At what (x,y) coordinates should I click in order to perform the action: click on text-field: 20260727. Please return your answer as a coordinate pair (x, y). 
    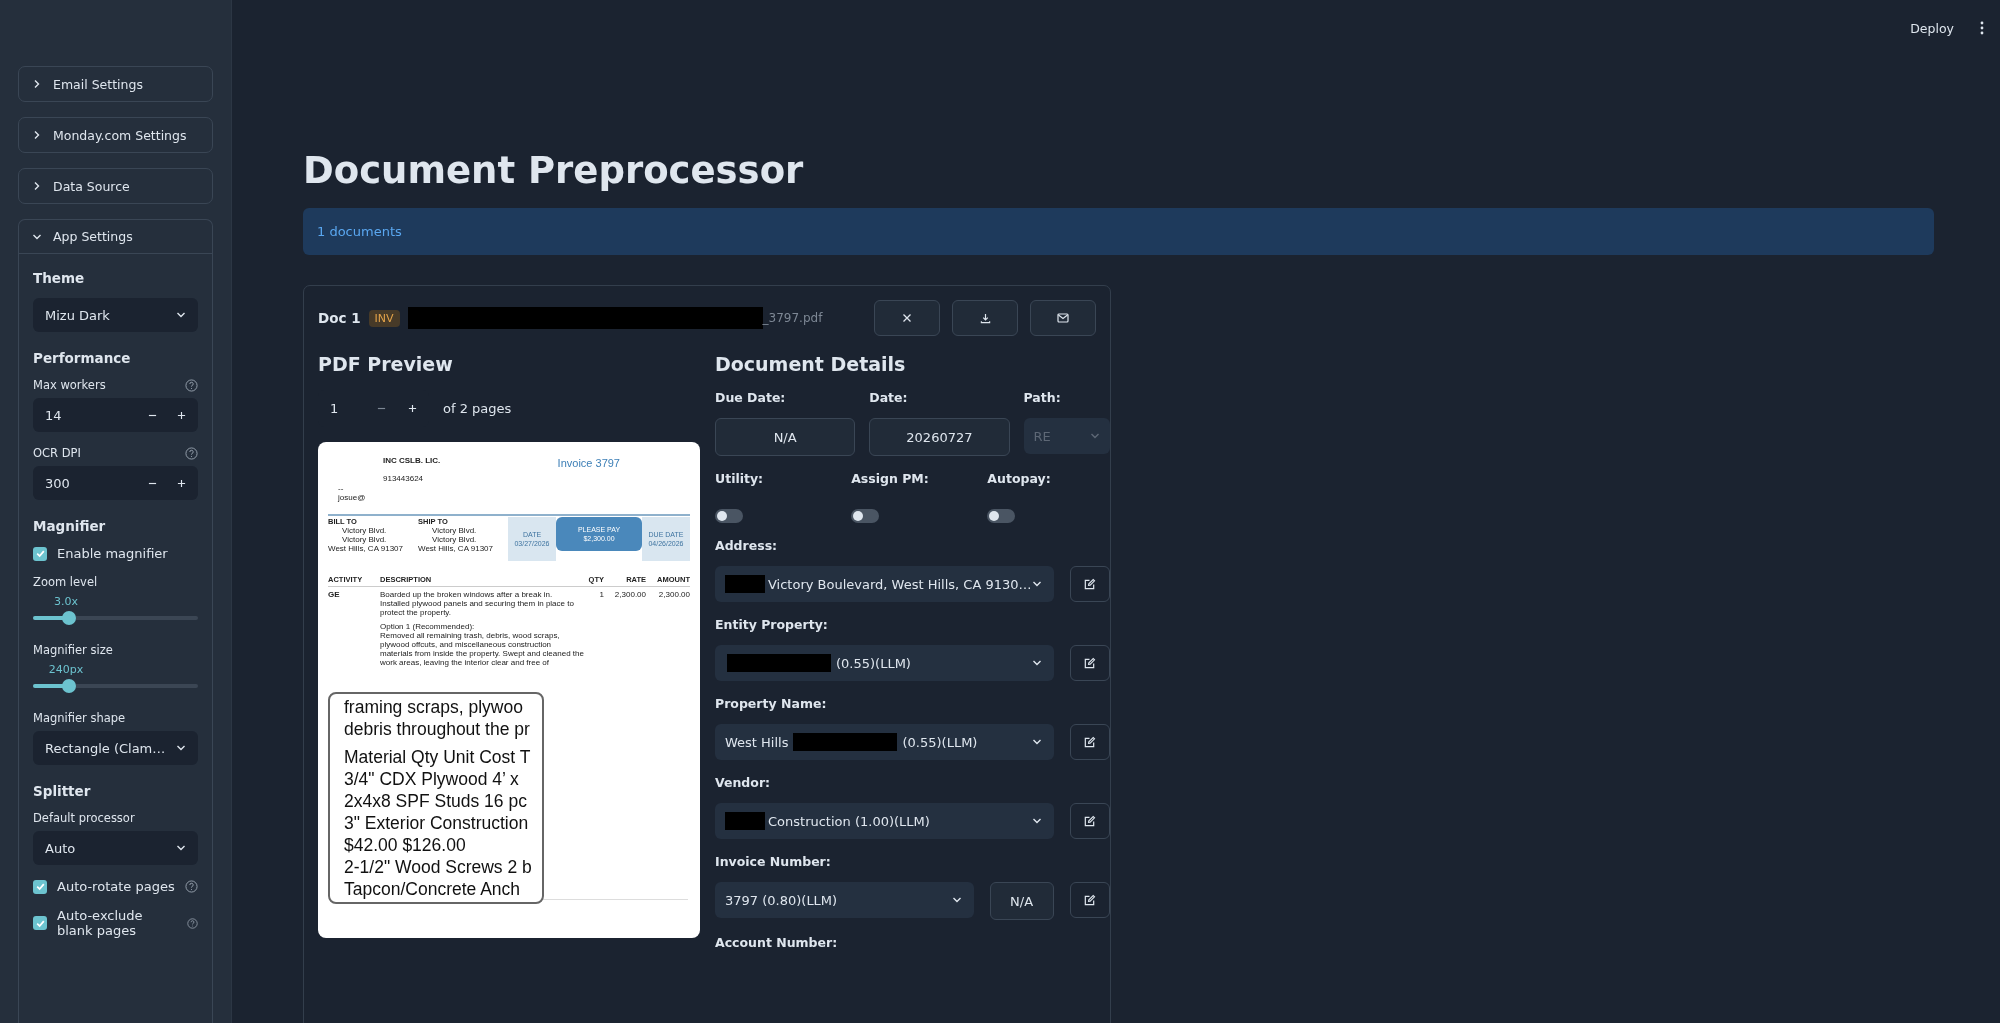
    Looking at the image, I should click on (939, 437).